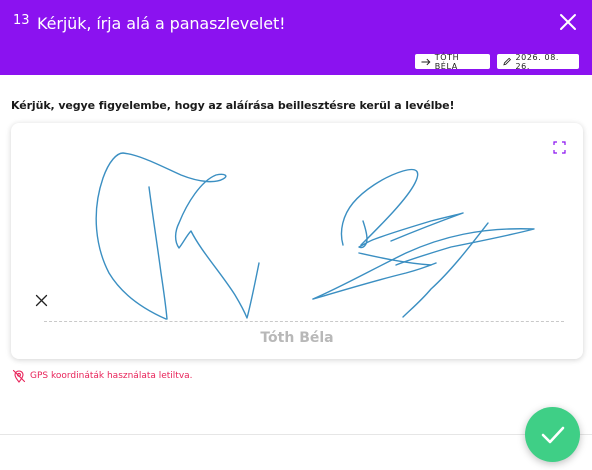  What do you see at coordinates (447, 61) in the screenshot?
I see `signer-chip-label: TÓTH BÉLA` at bounding box center [447, 61].